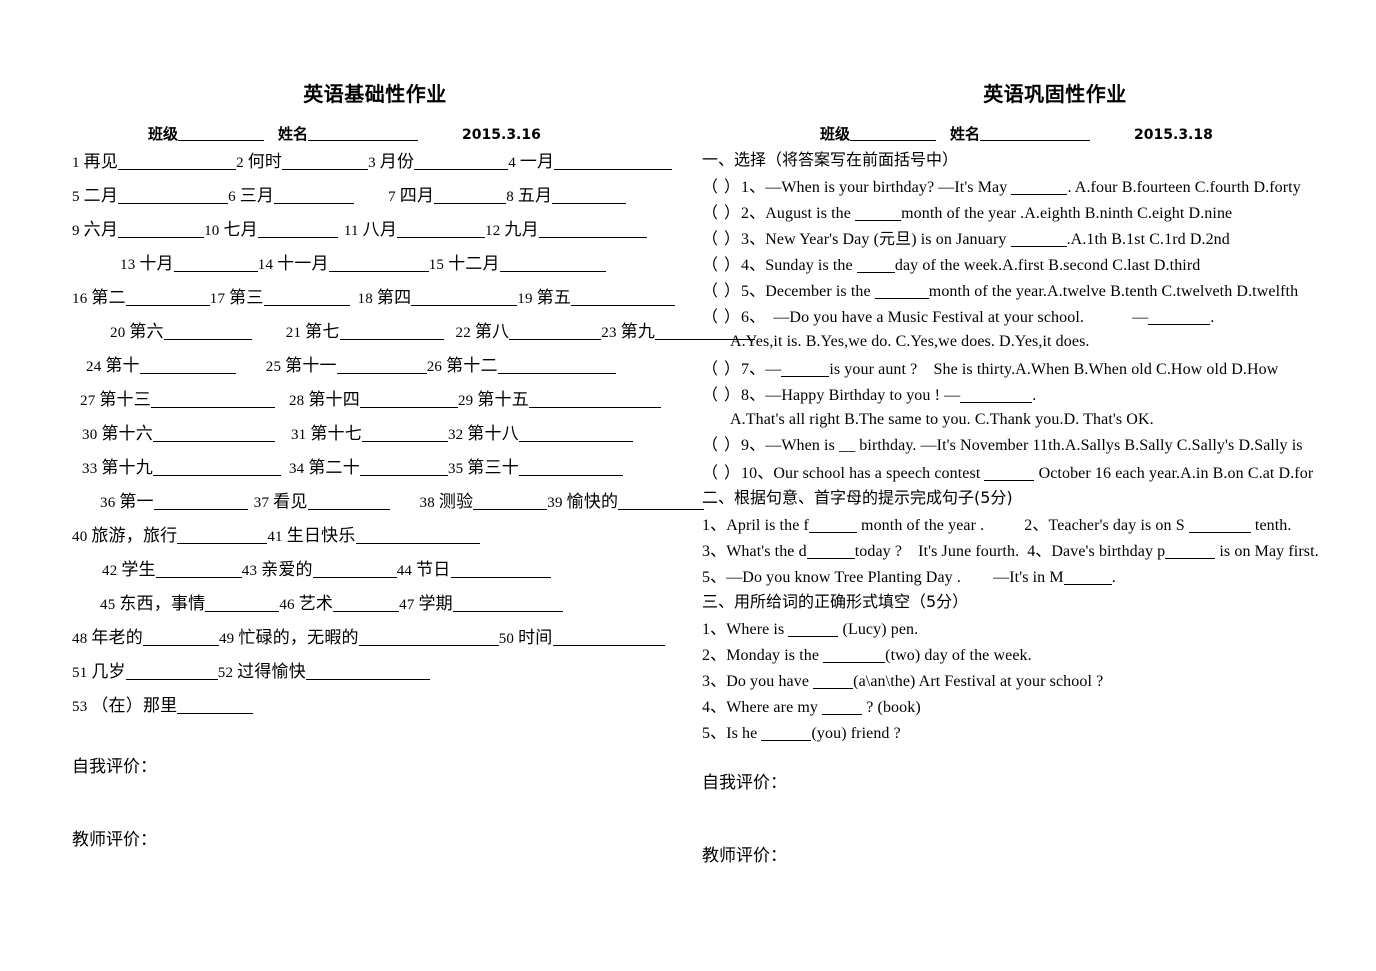  Describe the element at coordinates (436, 367) in the screenshot. I see `vocab-item-number: 26` at that location.